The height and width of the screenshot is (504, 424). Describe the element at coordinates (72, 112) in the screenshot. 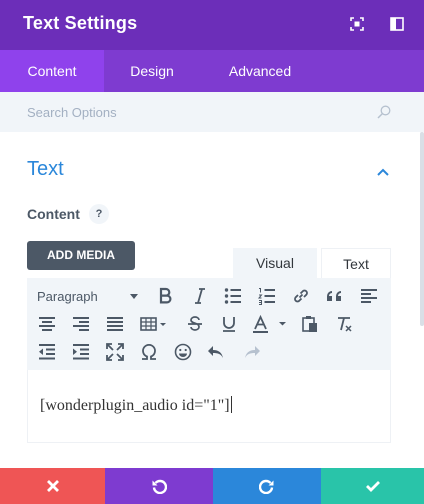

I see `search-placeholder: Search Options` at that location.